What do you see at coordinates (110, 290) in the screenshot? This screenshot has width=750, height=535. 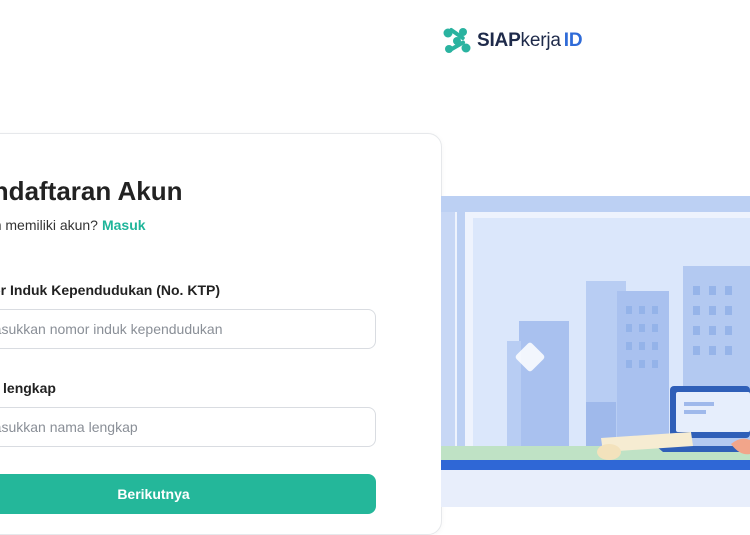 I see `ktp-label: Nomor Induk Kependudukan (No. KTP)` at bounding box center [110, 290].